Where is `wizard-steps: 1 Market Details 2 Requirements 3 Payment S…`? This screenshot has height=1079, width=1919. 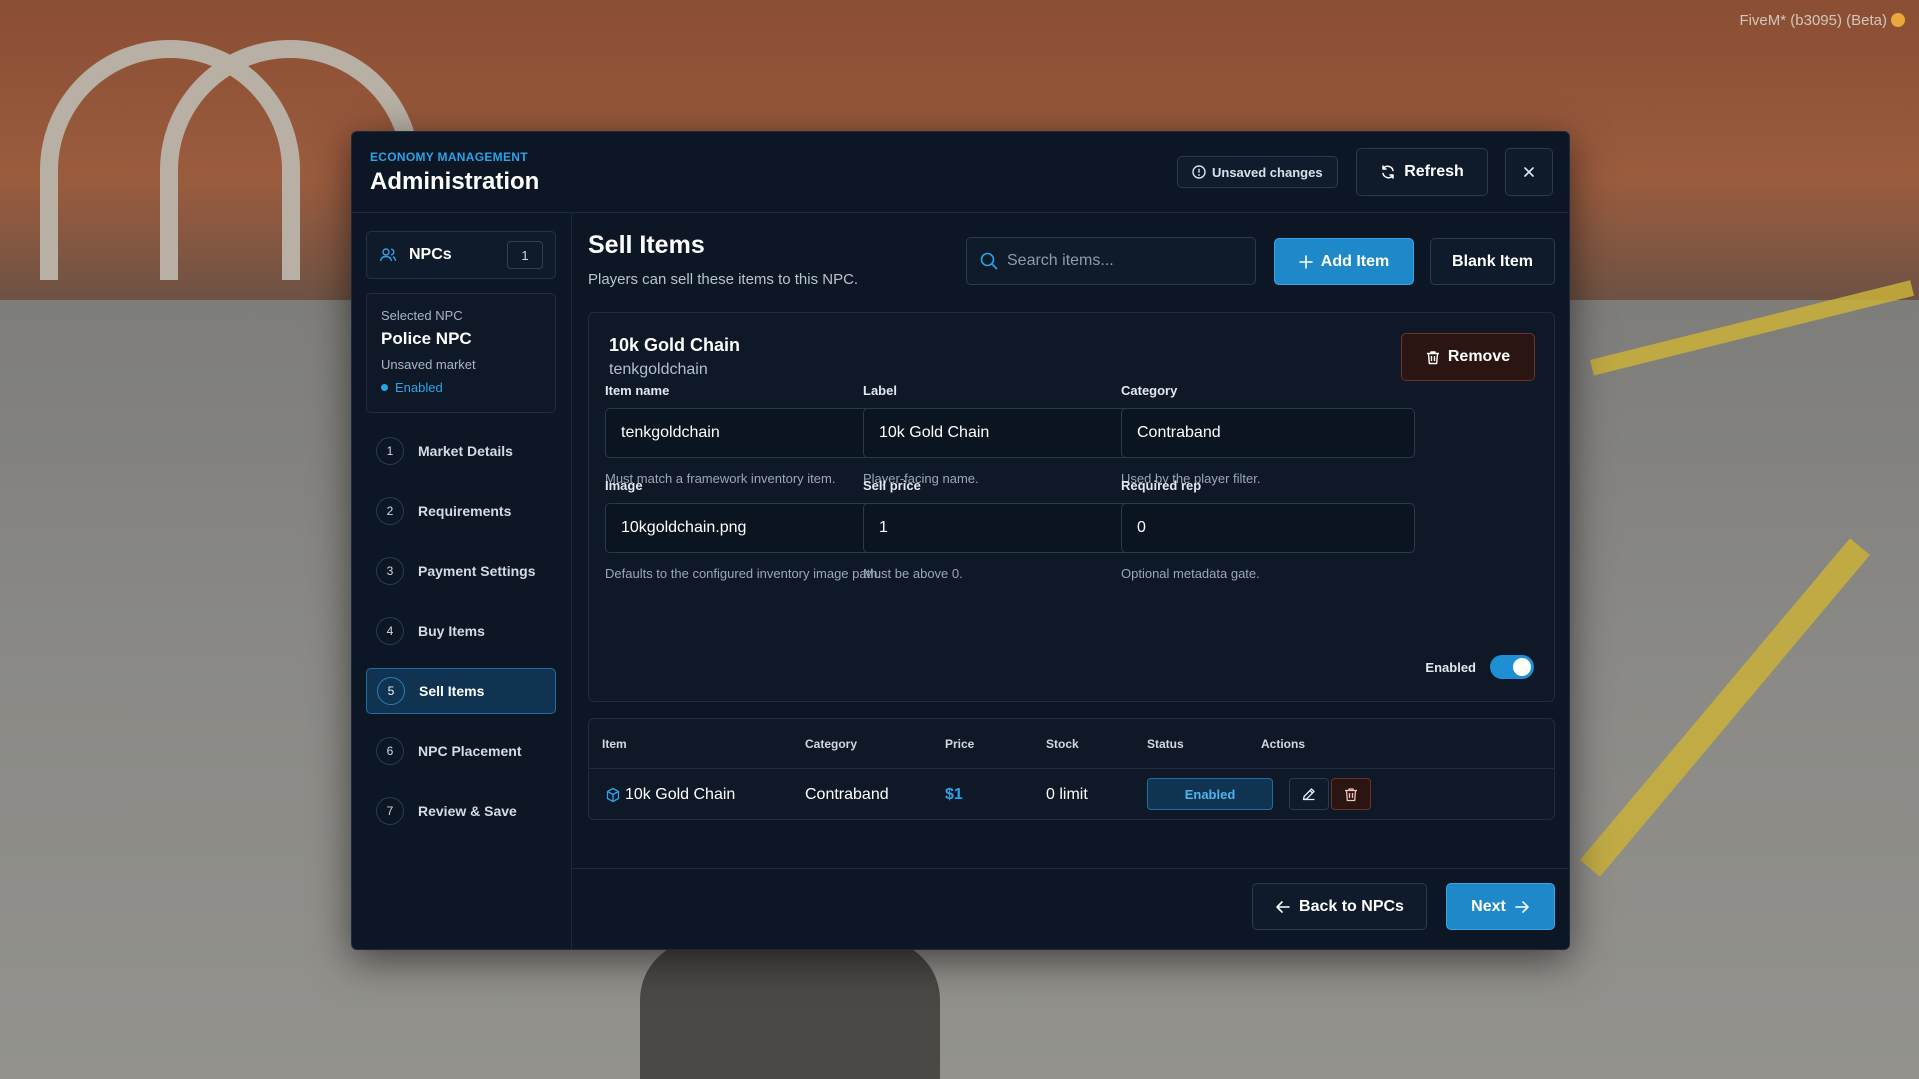 wizard-steps: 1 Market Details 2 Requirements 3 Payment S… is located at coordinates (461, 638).